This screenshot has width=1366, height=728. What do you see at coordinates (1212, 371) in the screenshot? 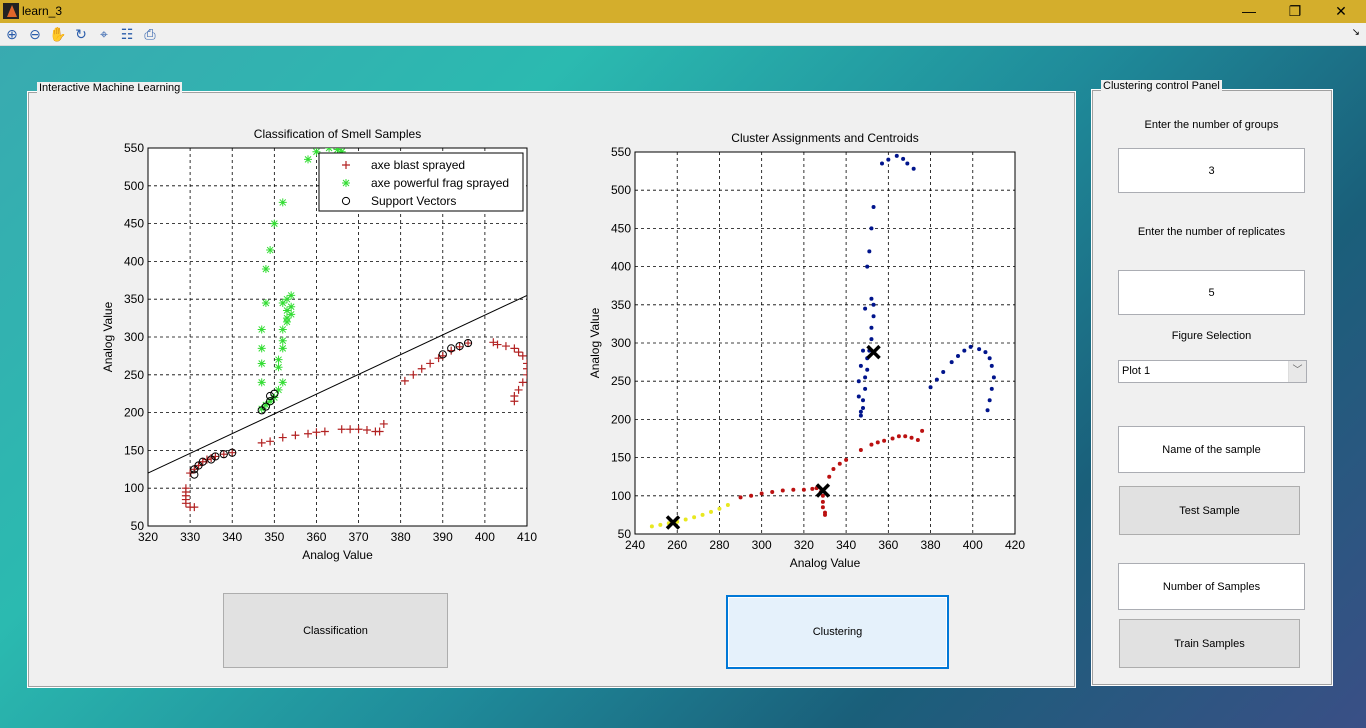
I see `figure-select: Plot 1 ﹀` at bounding box center [1212, 371].